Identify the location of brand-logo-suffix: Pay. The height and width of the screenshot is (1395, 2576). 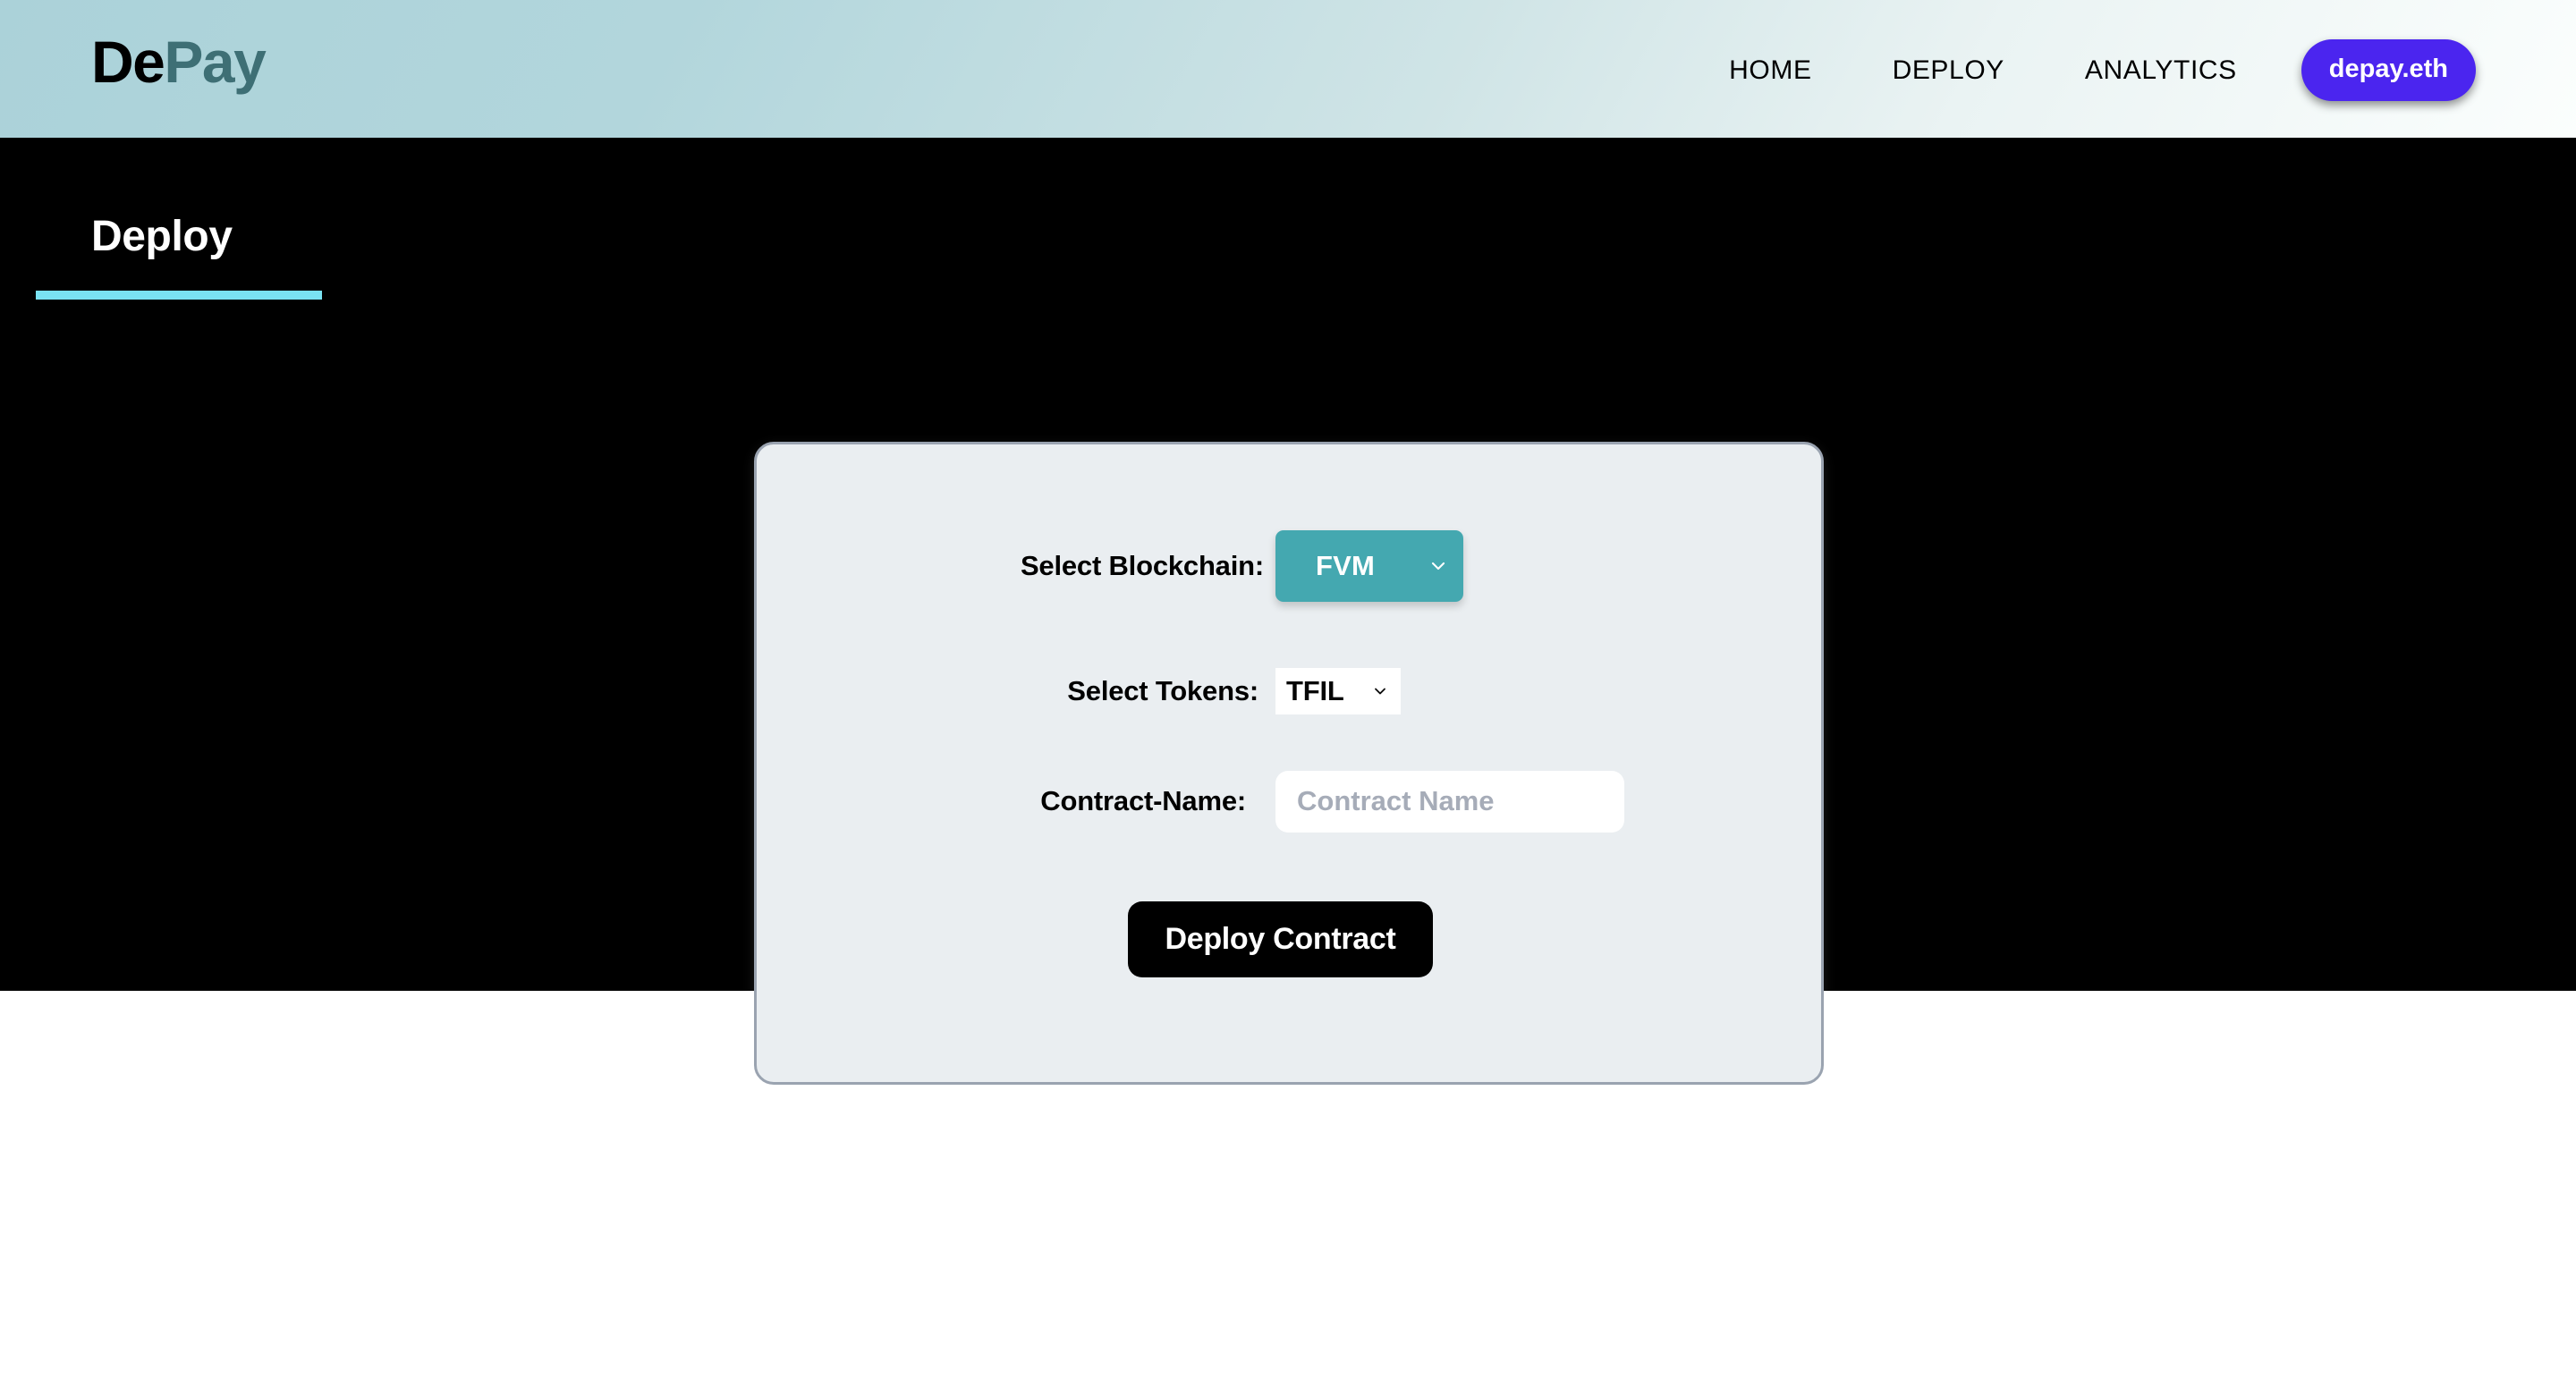
(215, 62).